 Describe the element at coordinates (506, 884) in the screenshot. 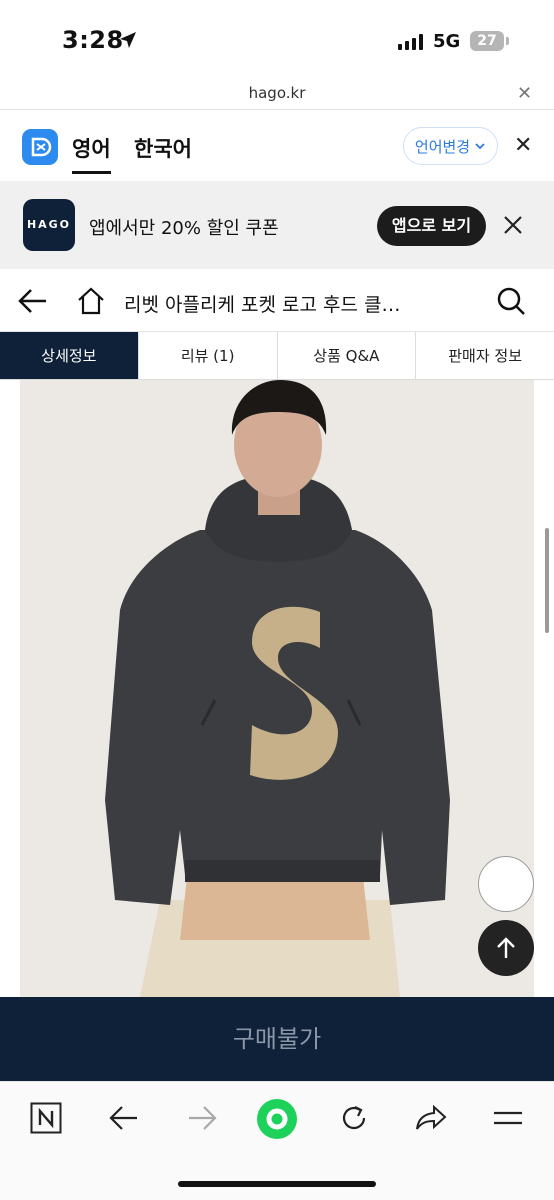

I see `floating-circle-button` at that location.